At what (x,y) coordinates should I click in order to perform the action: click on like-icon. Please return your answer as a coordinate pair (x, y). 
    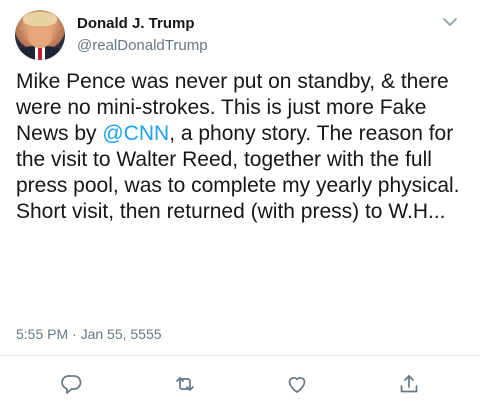
    Looking at the image, I should click on (297, 384).